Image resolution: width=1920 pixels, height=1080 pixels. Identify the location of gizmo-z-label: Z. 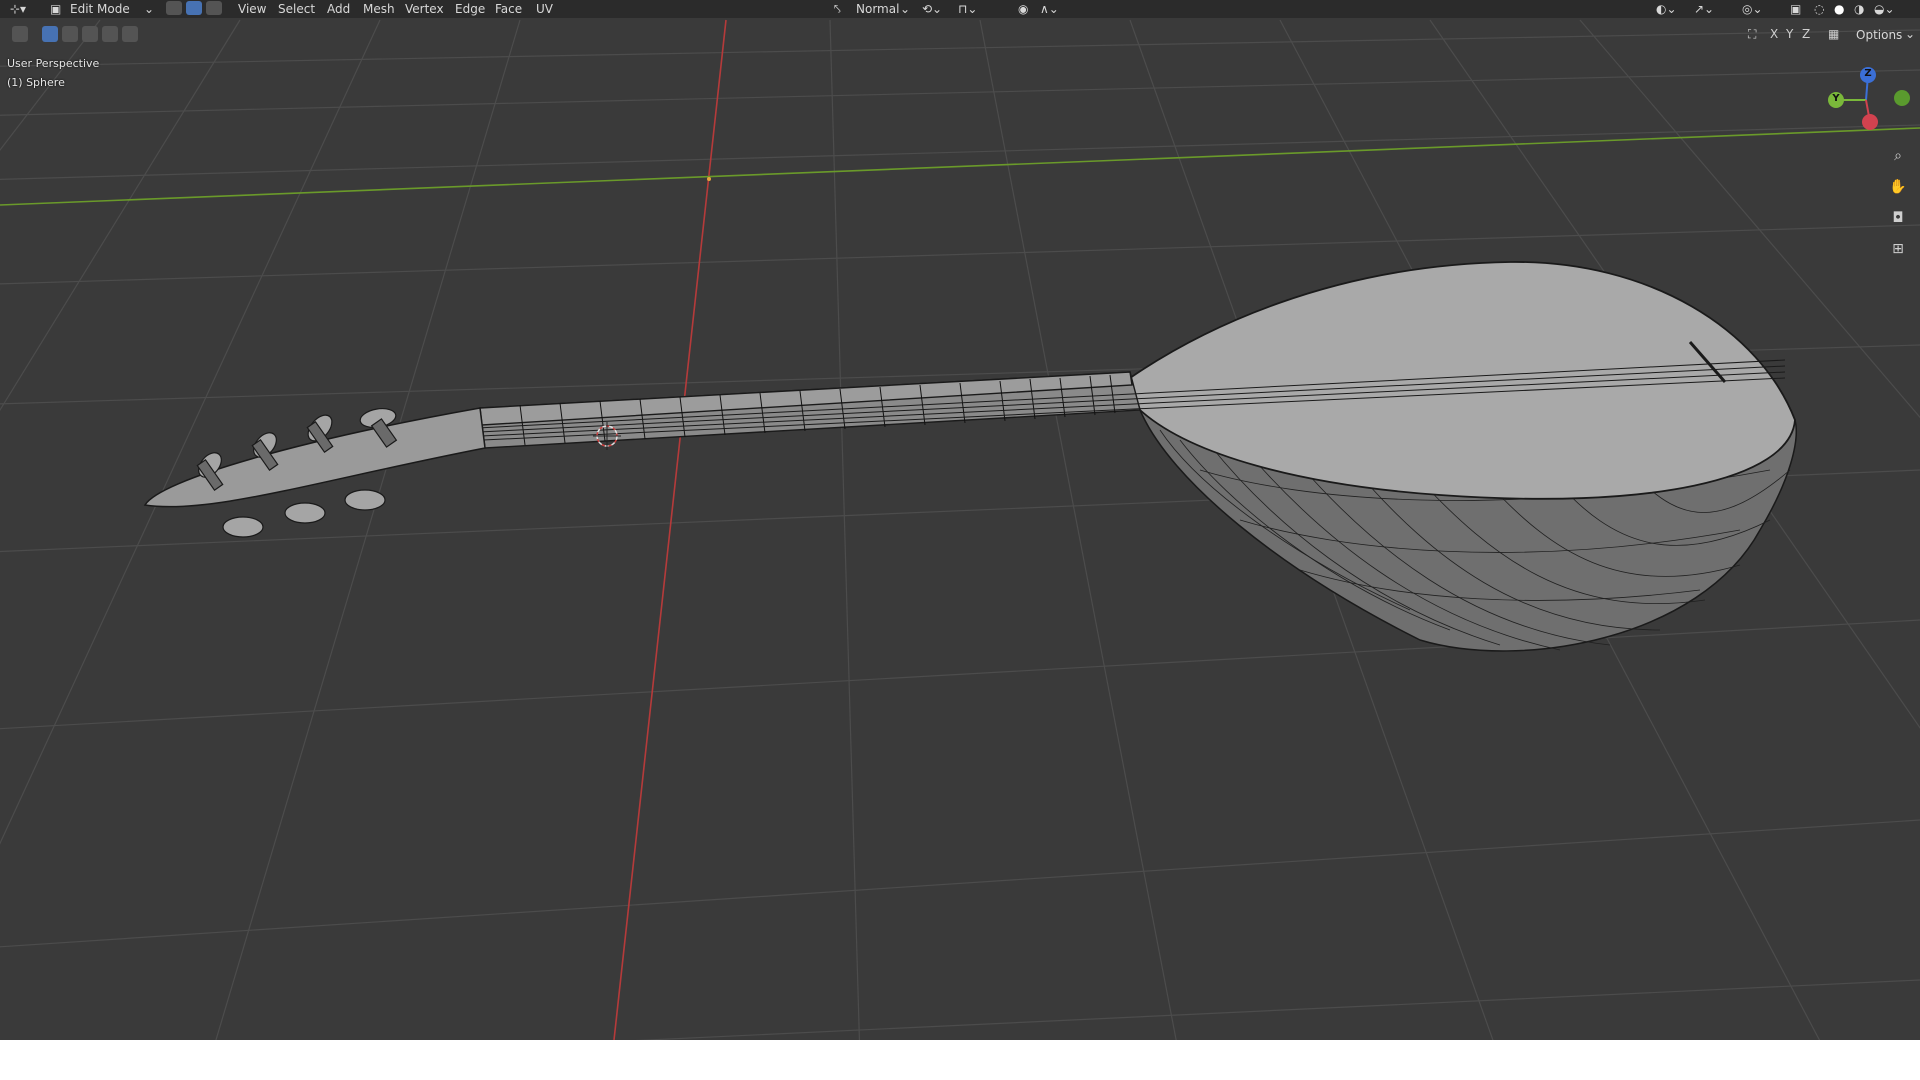
(1868, 73).